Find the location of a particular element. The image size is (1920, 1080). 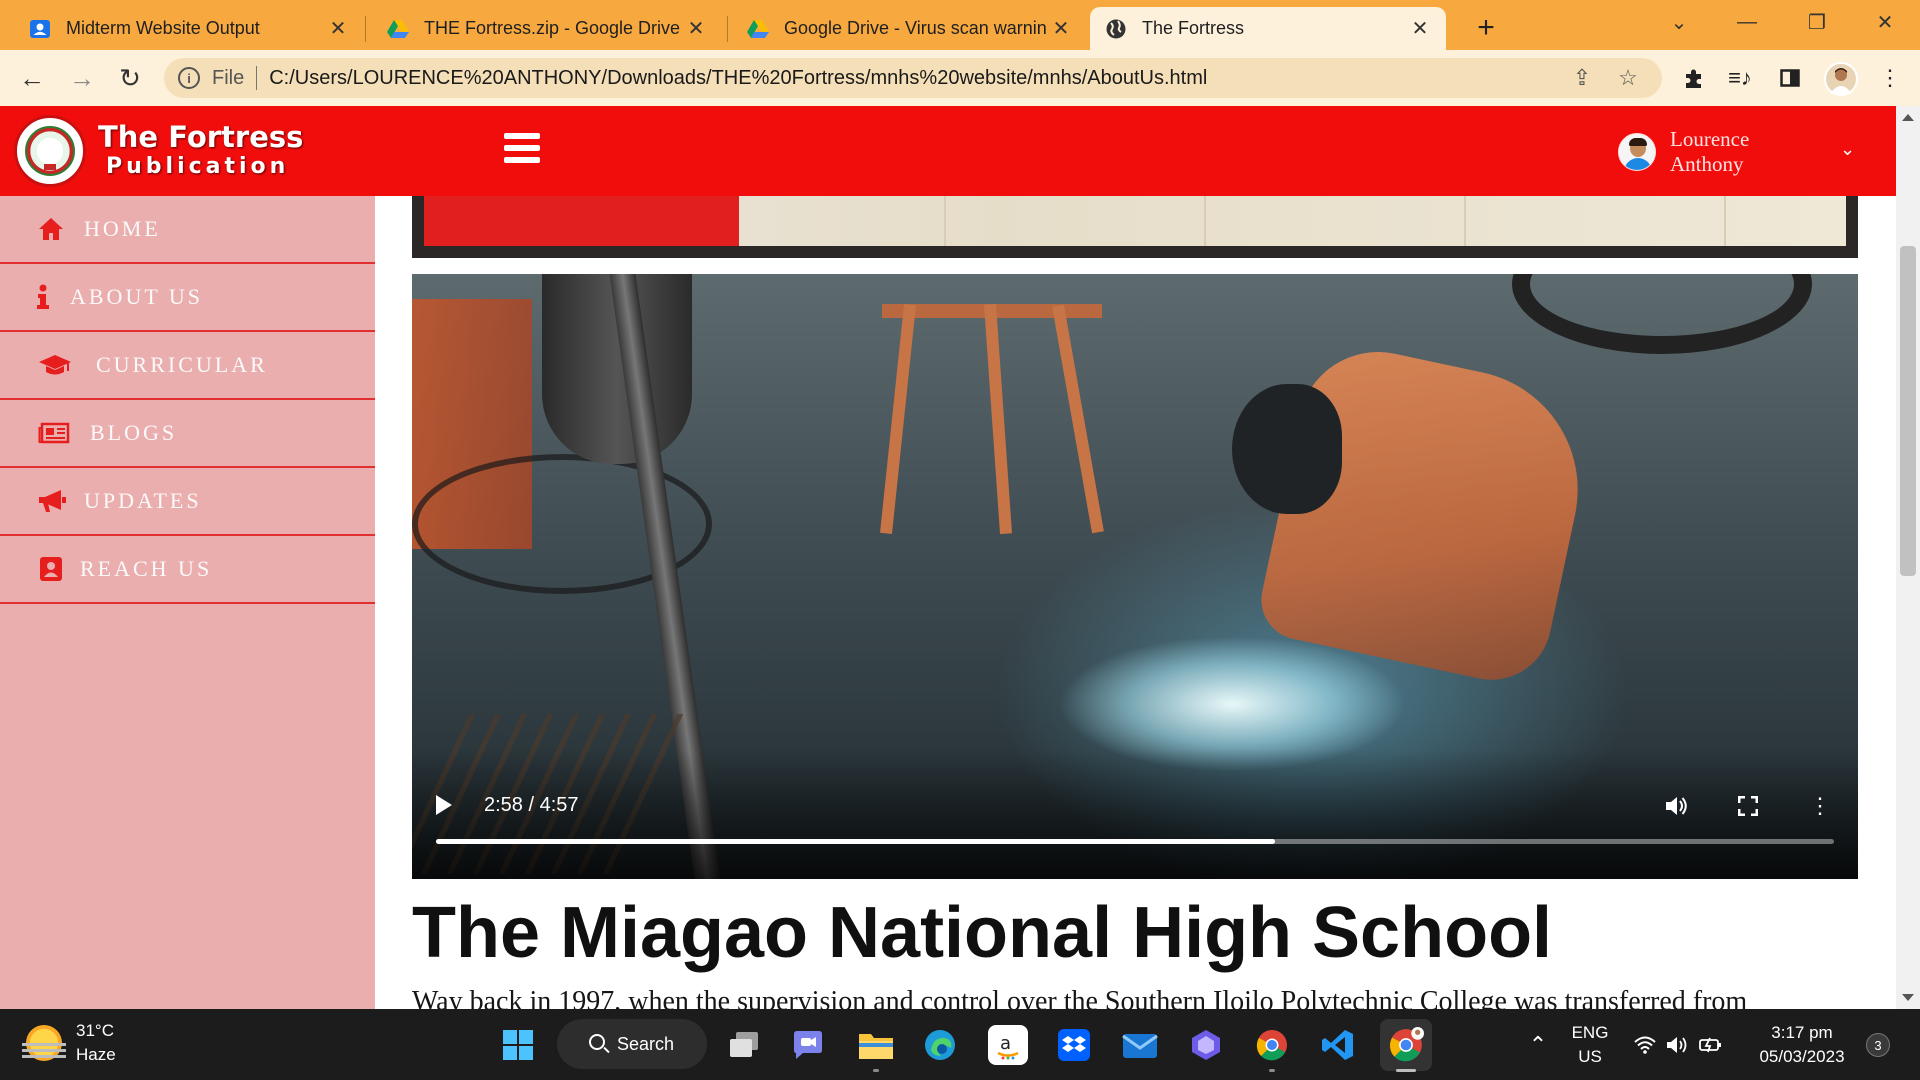

school-logo is located at coordinates (50, 151).